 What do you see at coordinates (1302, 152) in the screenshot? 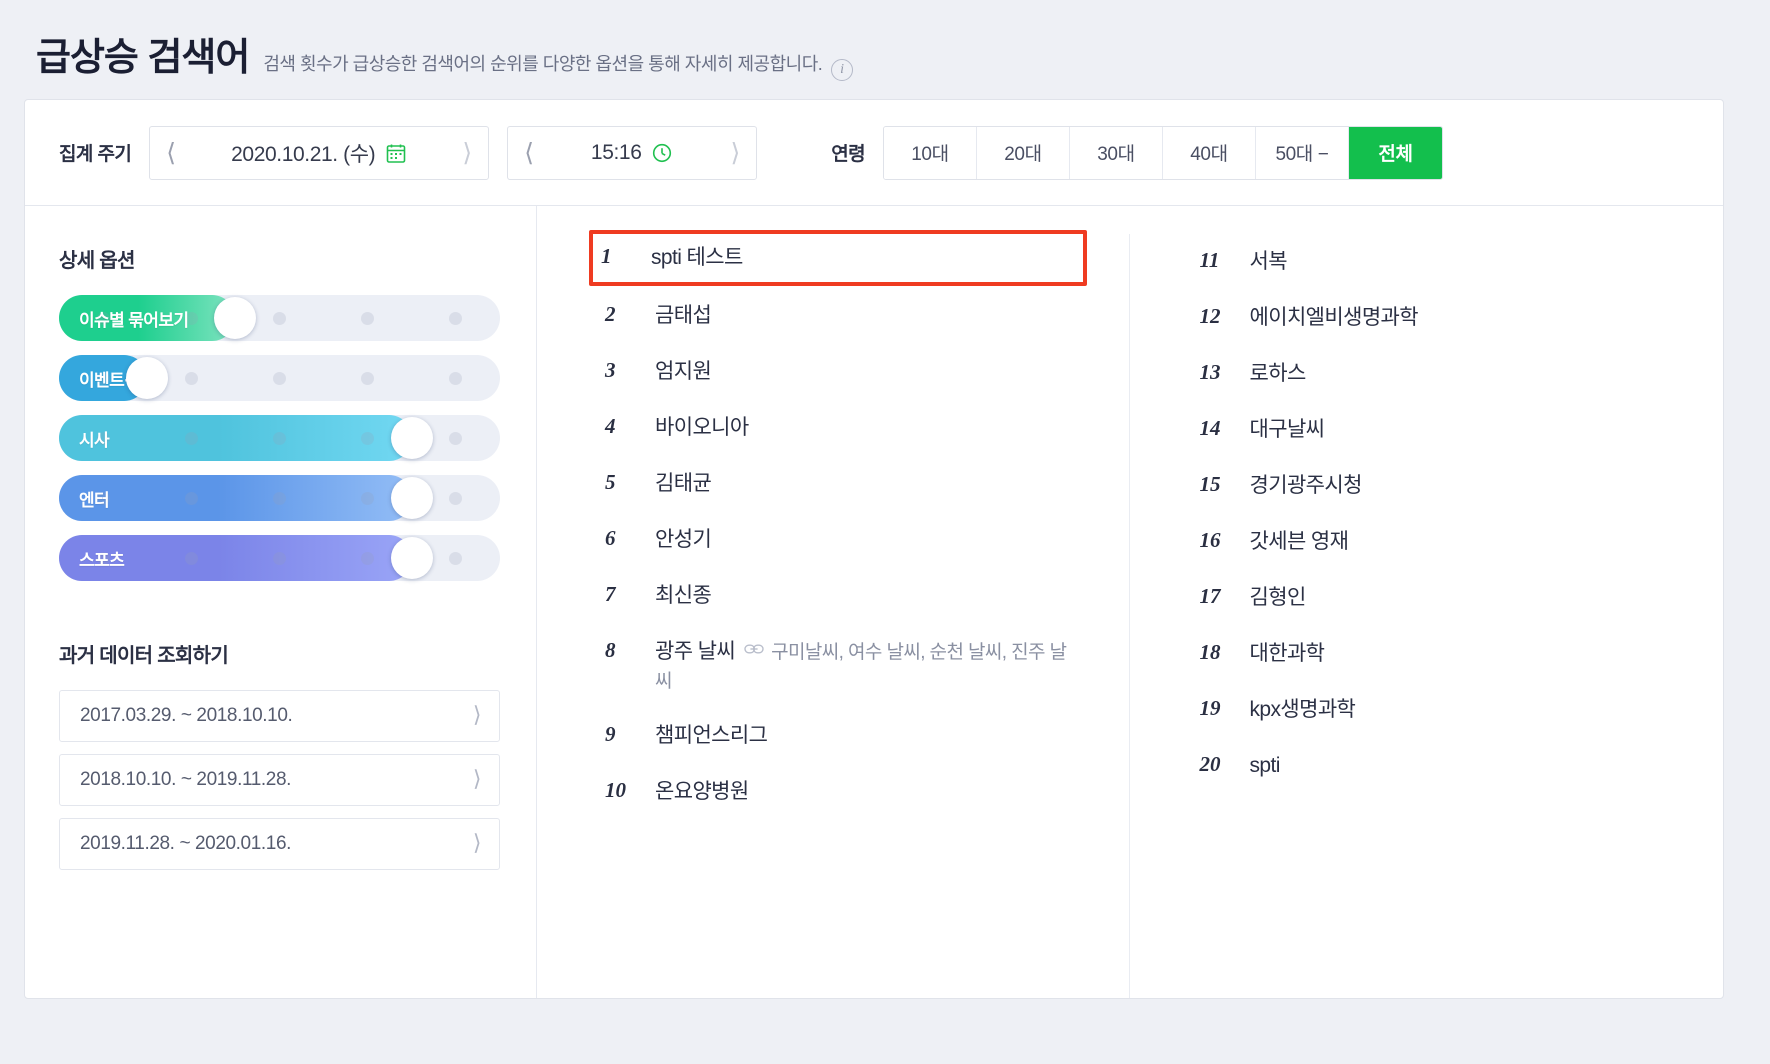
I see `age-option-4: 50대 −` at bounding box center [1302, 152].